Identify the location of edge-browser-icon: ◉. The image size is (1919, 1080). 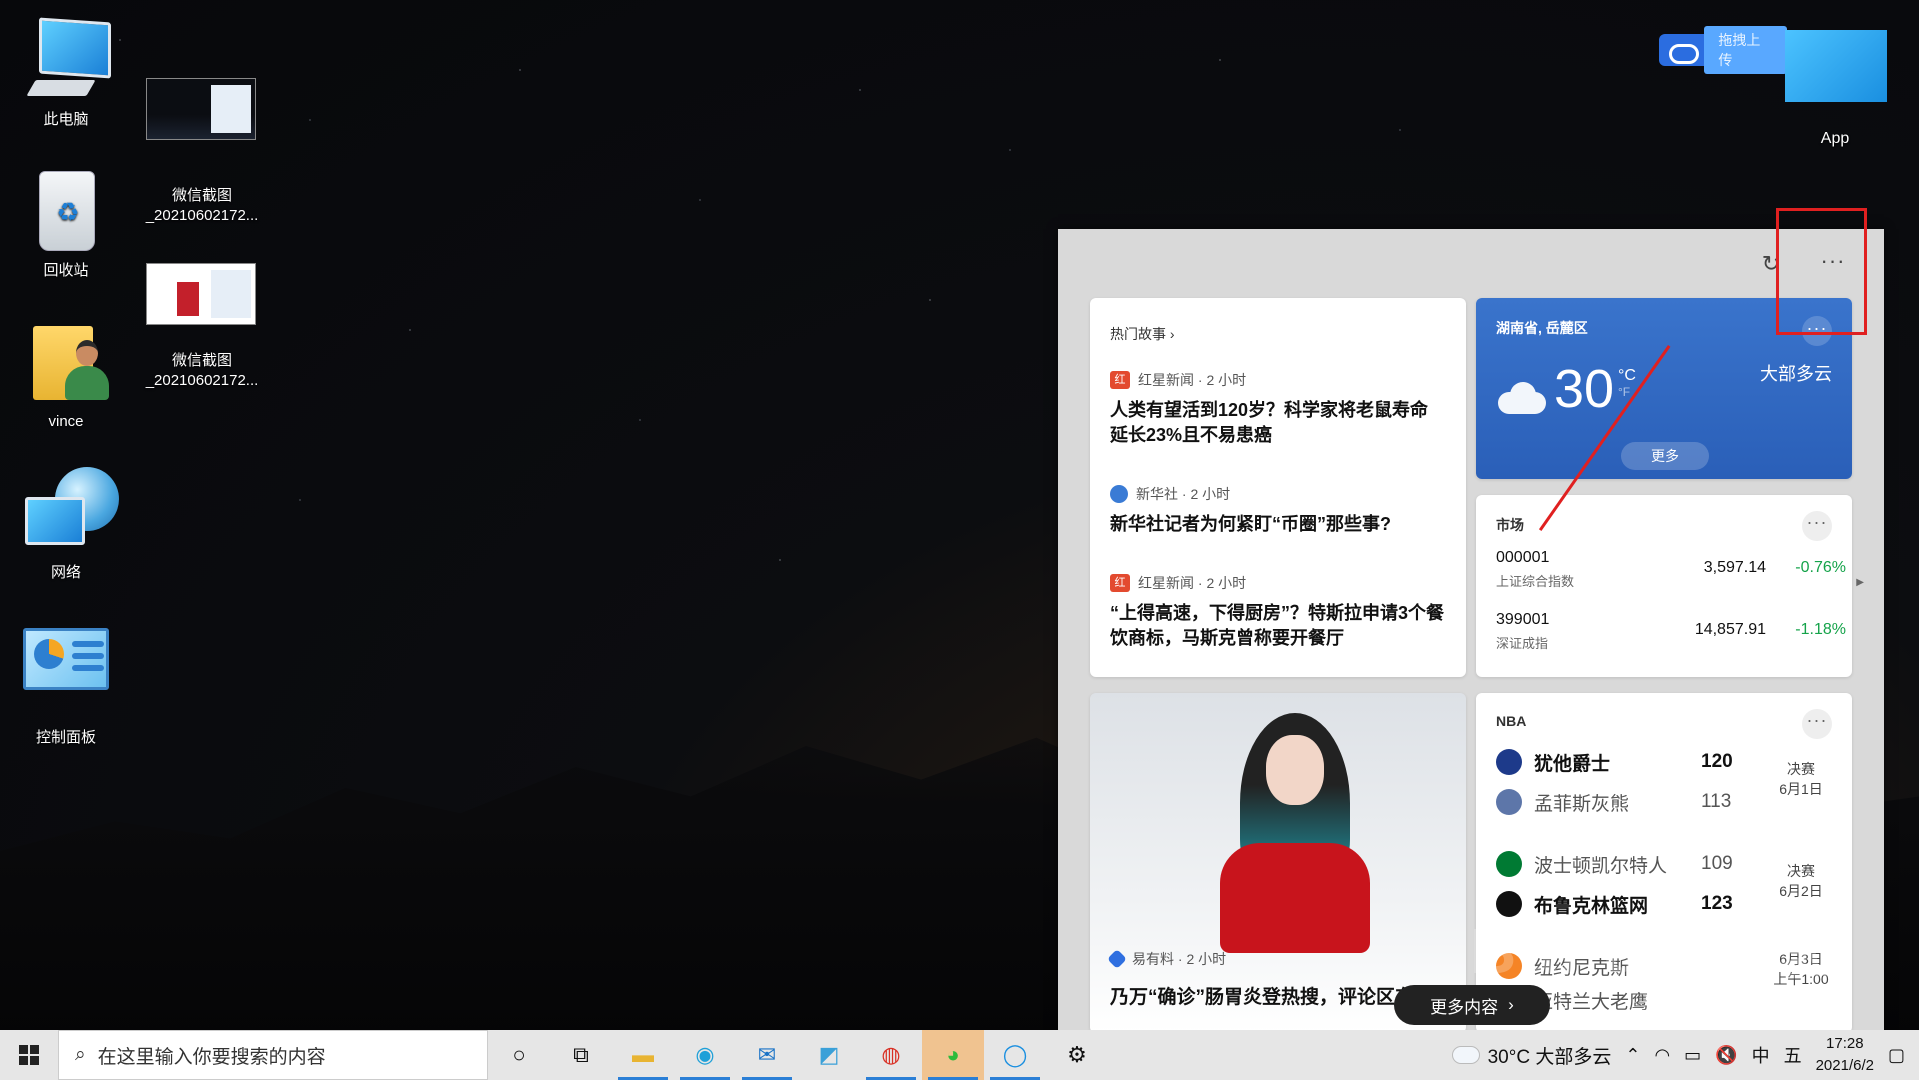
(705, 1055).